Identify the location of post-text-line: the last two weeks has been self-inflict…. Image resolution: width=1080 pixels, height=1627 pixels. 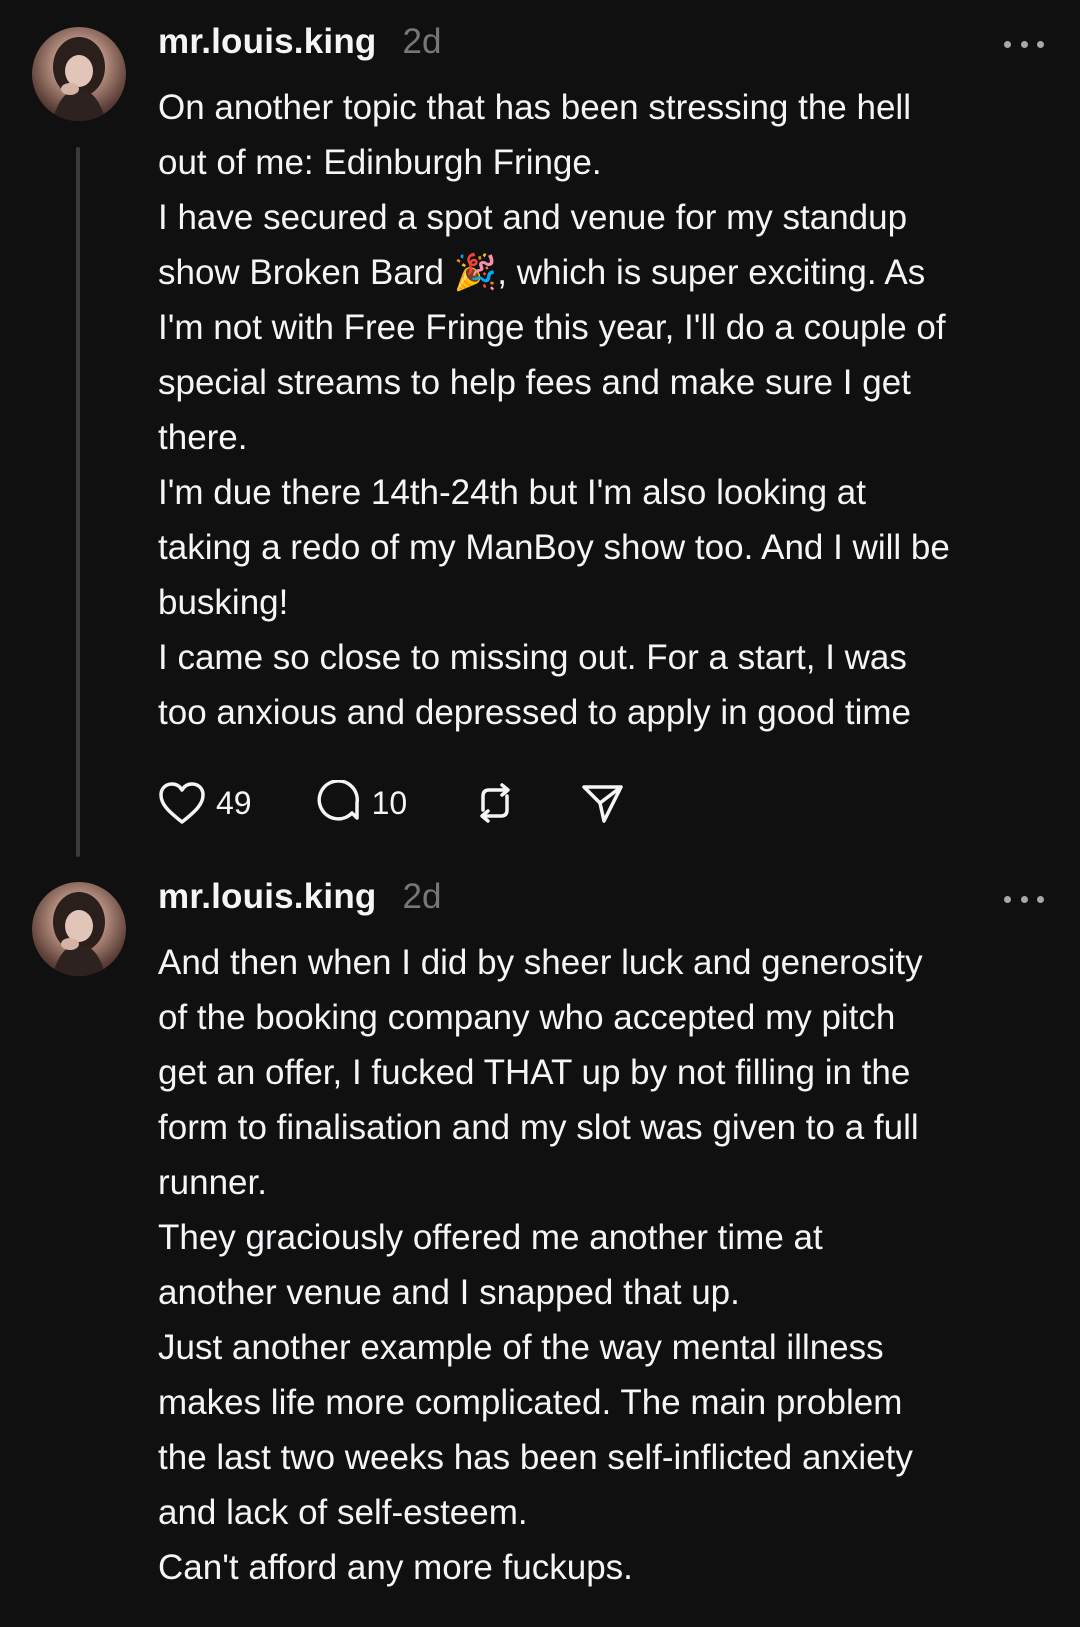
(535, 1457).